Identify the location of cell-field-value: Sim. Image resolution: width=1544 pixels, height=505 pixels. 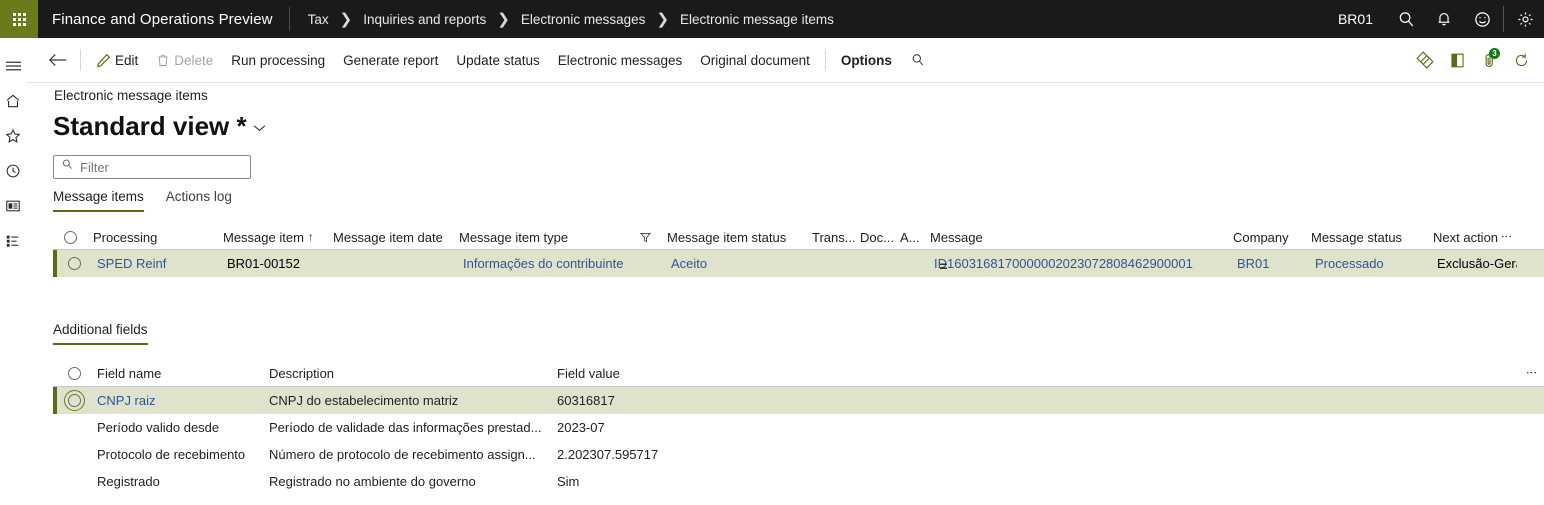
(701, 481).